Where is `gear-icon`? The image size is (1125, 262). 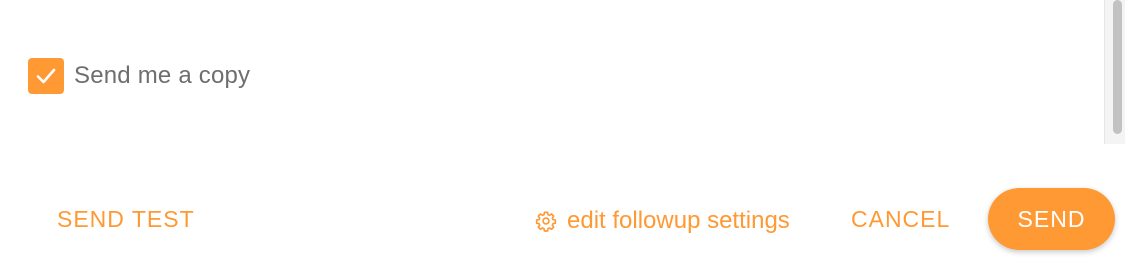 gear-icon is located at coordinates (546, 221).